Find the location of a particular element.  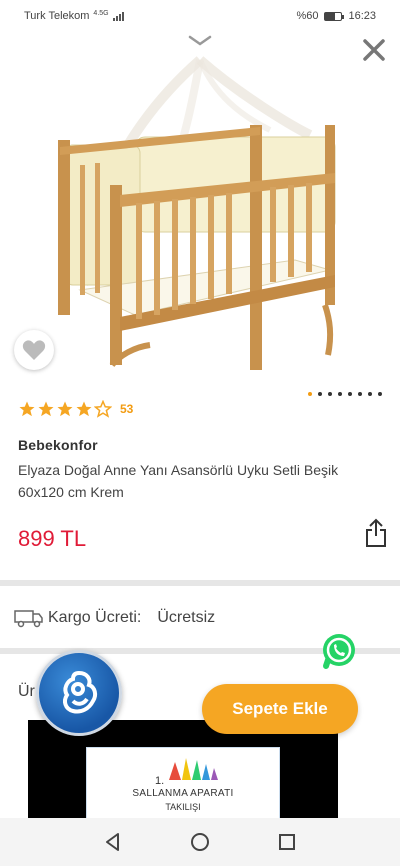

clock: 16:23 is located at coordinates (362, 16).